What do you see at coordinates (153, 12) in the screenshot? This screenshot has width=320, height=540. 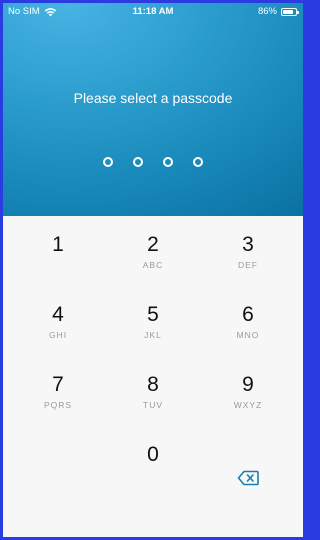 I see `status-bar: No SIM 11:18 AM 86%` at bounding box center [153, 12].